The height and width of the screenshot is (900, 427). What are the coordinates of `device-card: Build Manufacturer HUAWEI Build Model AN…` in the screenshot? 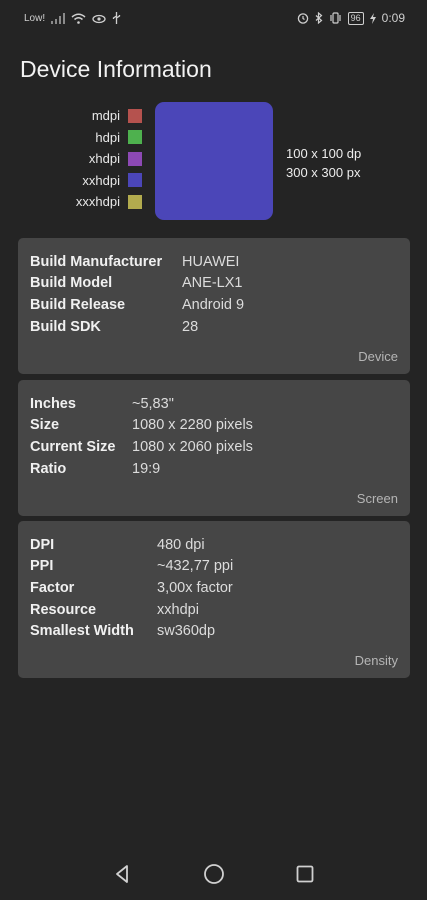 It's located at (214, 306).